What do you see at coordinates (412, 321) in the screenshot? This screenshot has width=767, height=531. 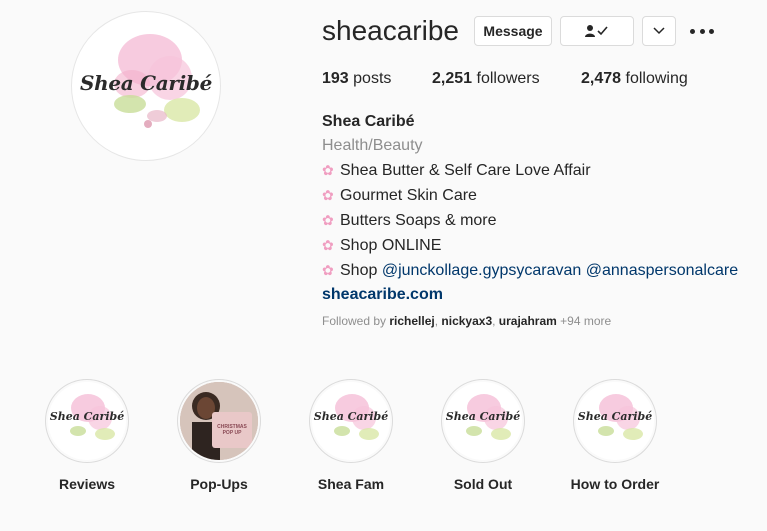 I see `follower-username: richellej` at bounding box center [412, 321].